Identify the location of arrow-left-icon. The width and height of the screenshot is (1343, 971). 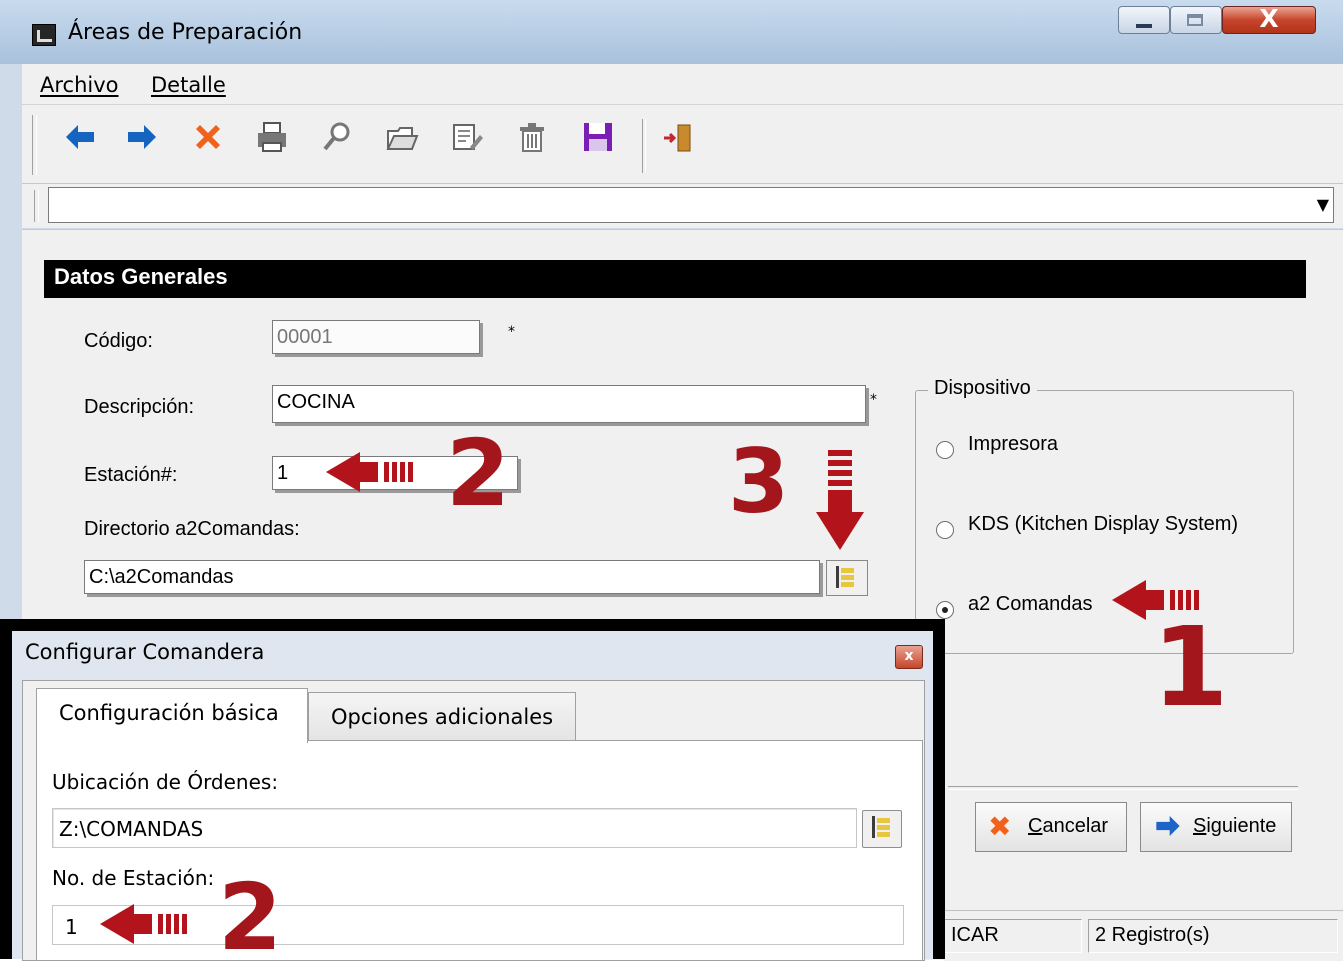
(80, 141).